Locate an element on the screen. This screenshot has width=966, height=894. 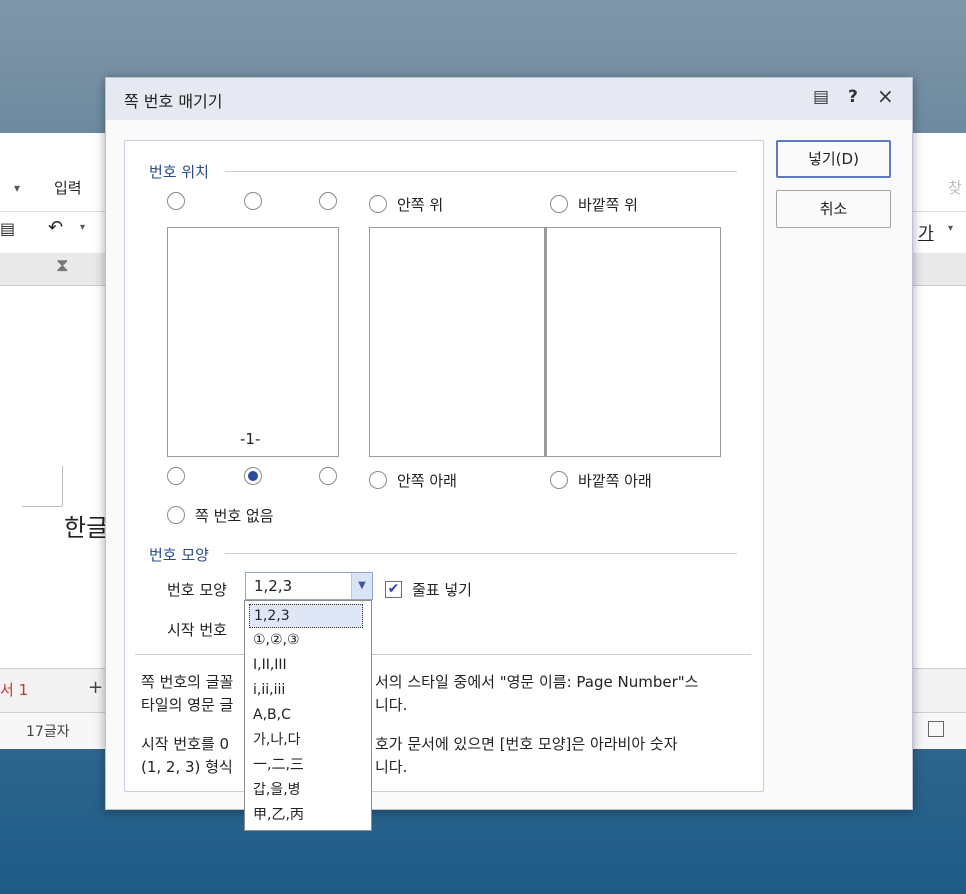
dash-checkbox: ✔ is located at coordinates (393, 589).